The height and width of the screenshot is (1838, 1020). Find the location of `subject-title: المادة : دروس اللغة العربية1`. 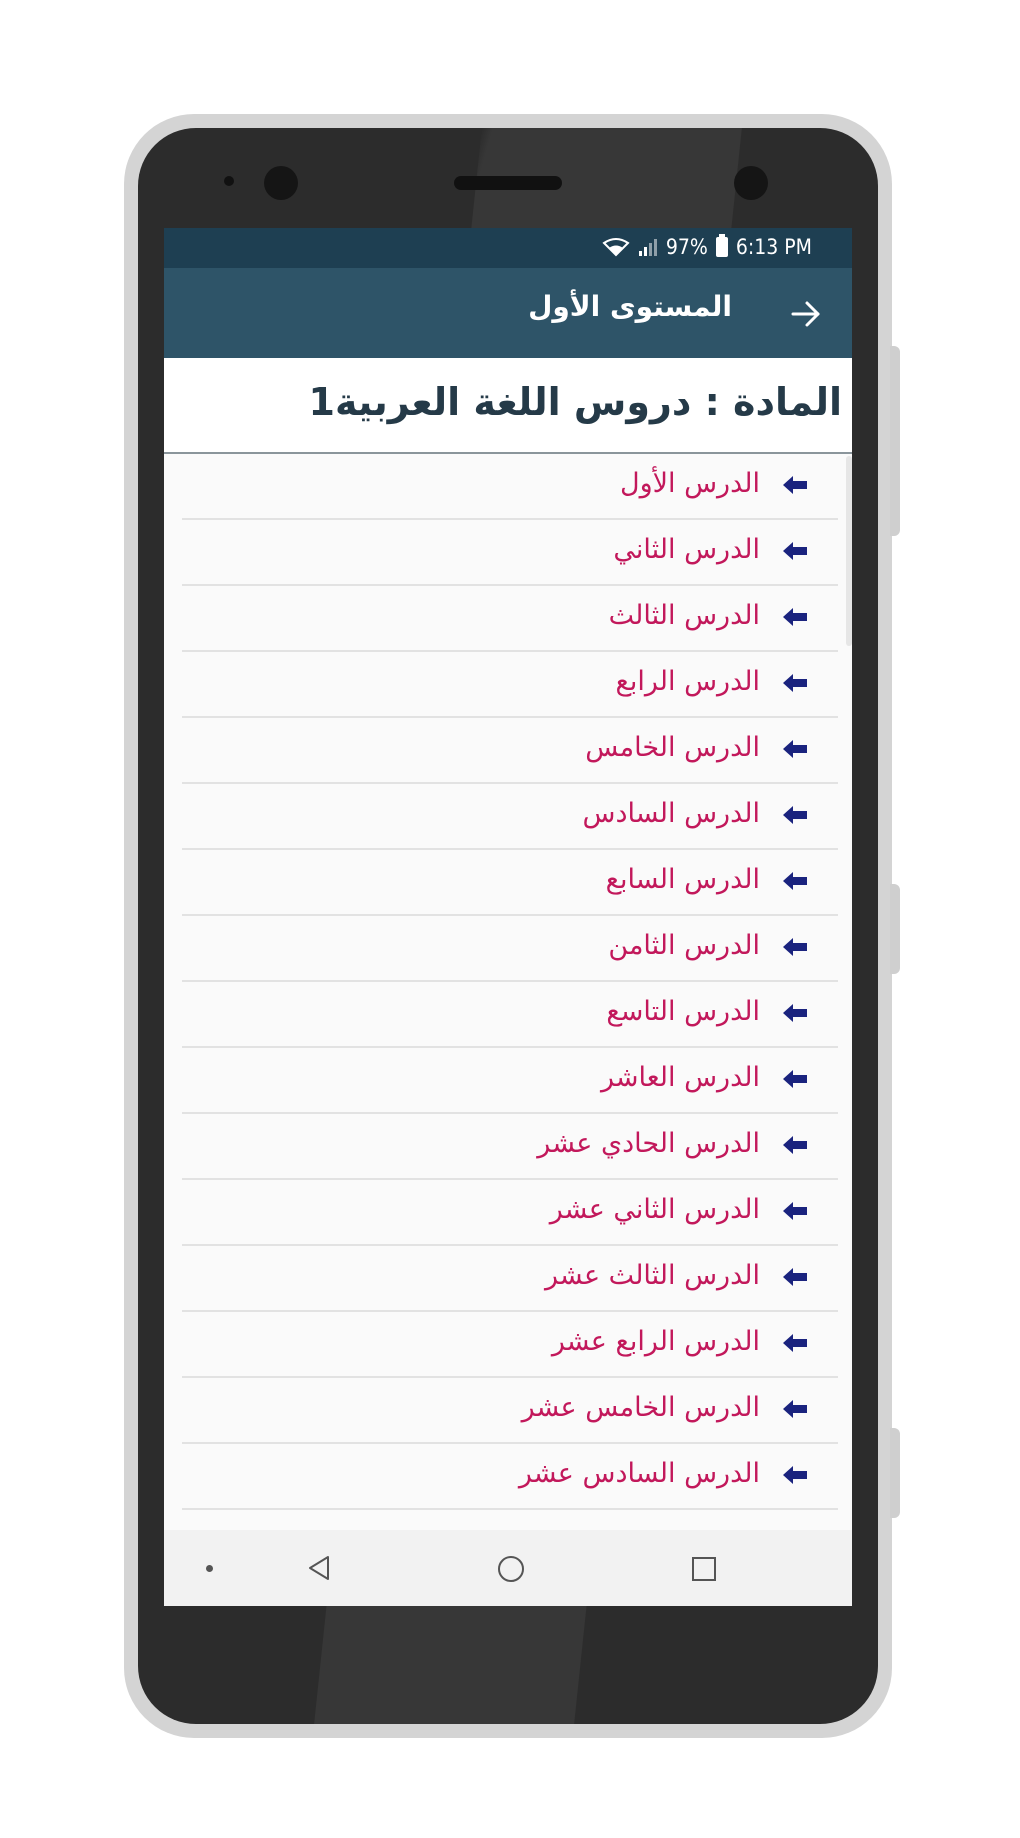

subject-title: المادة : دروس اللغة العربية1 is located at coordinates (575, 402).